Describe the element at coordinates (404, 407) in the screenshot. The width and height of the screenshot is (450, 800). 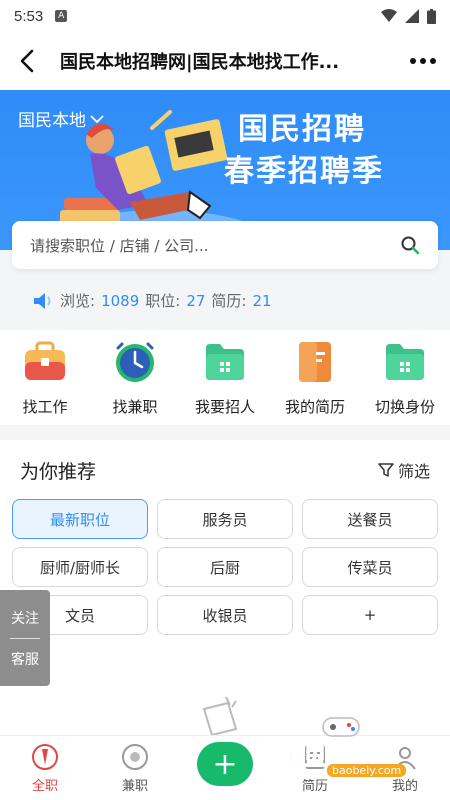
I see `quick-nav-label: 切换身份` at that location.